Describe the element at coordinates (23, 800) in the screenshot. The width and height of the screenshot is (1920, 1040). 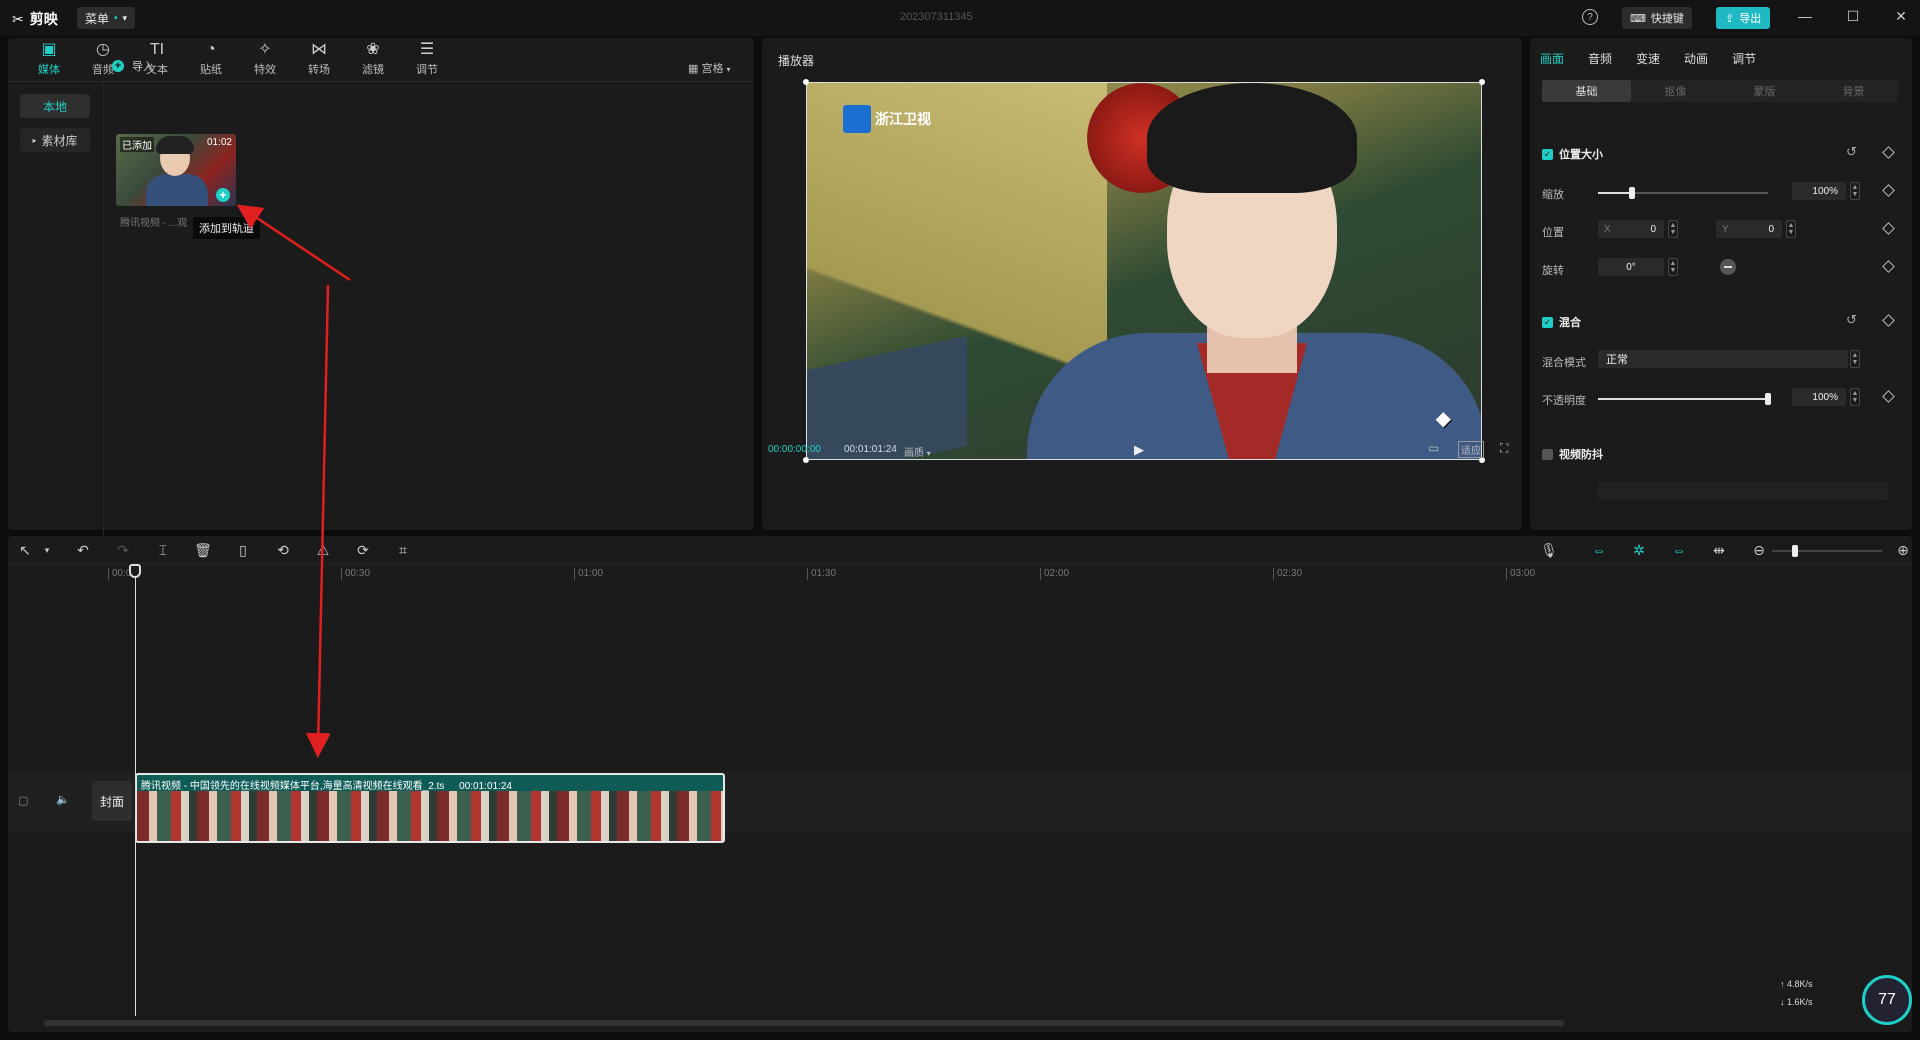
I see `track-lock-icon: ▢` at that location.